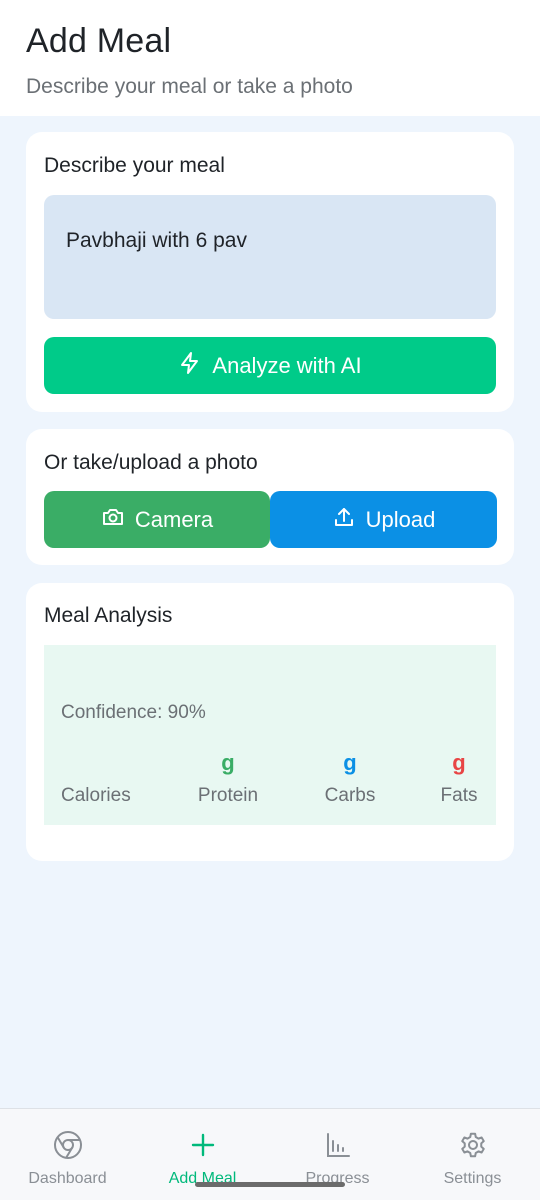 The image size is (540, 1200). I want to click on meal-analysis-title: Meal Analysis, so click(108, 615).